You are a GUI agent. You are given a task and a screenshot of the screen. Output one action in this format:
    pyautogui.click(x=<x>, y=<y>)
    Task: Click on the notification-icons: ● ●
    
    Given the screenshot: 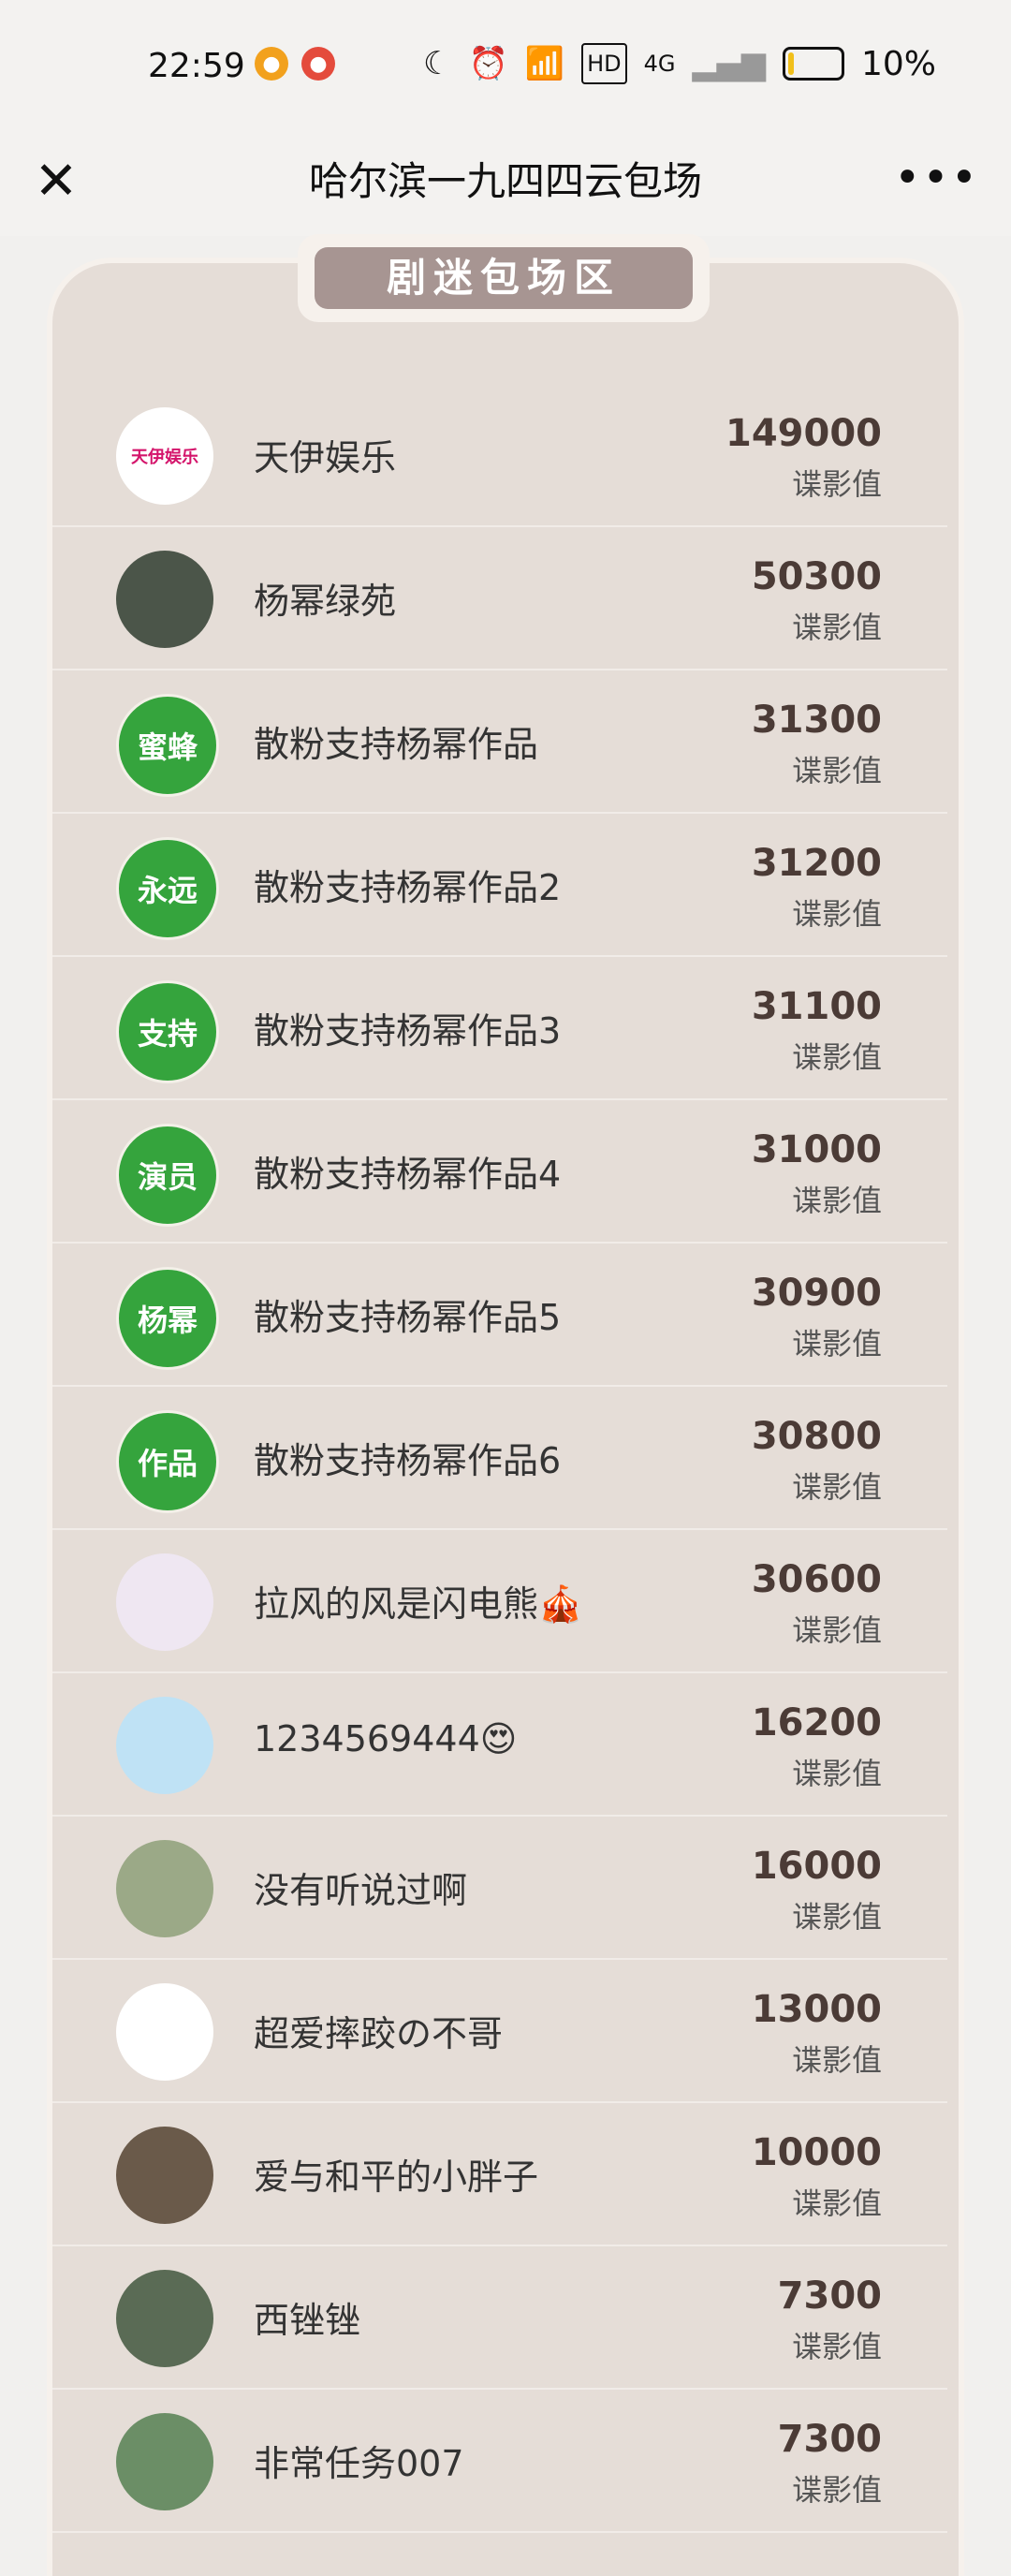 What is the action you would take?
    pyautogui.click(x=295, y=64)
    